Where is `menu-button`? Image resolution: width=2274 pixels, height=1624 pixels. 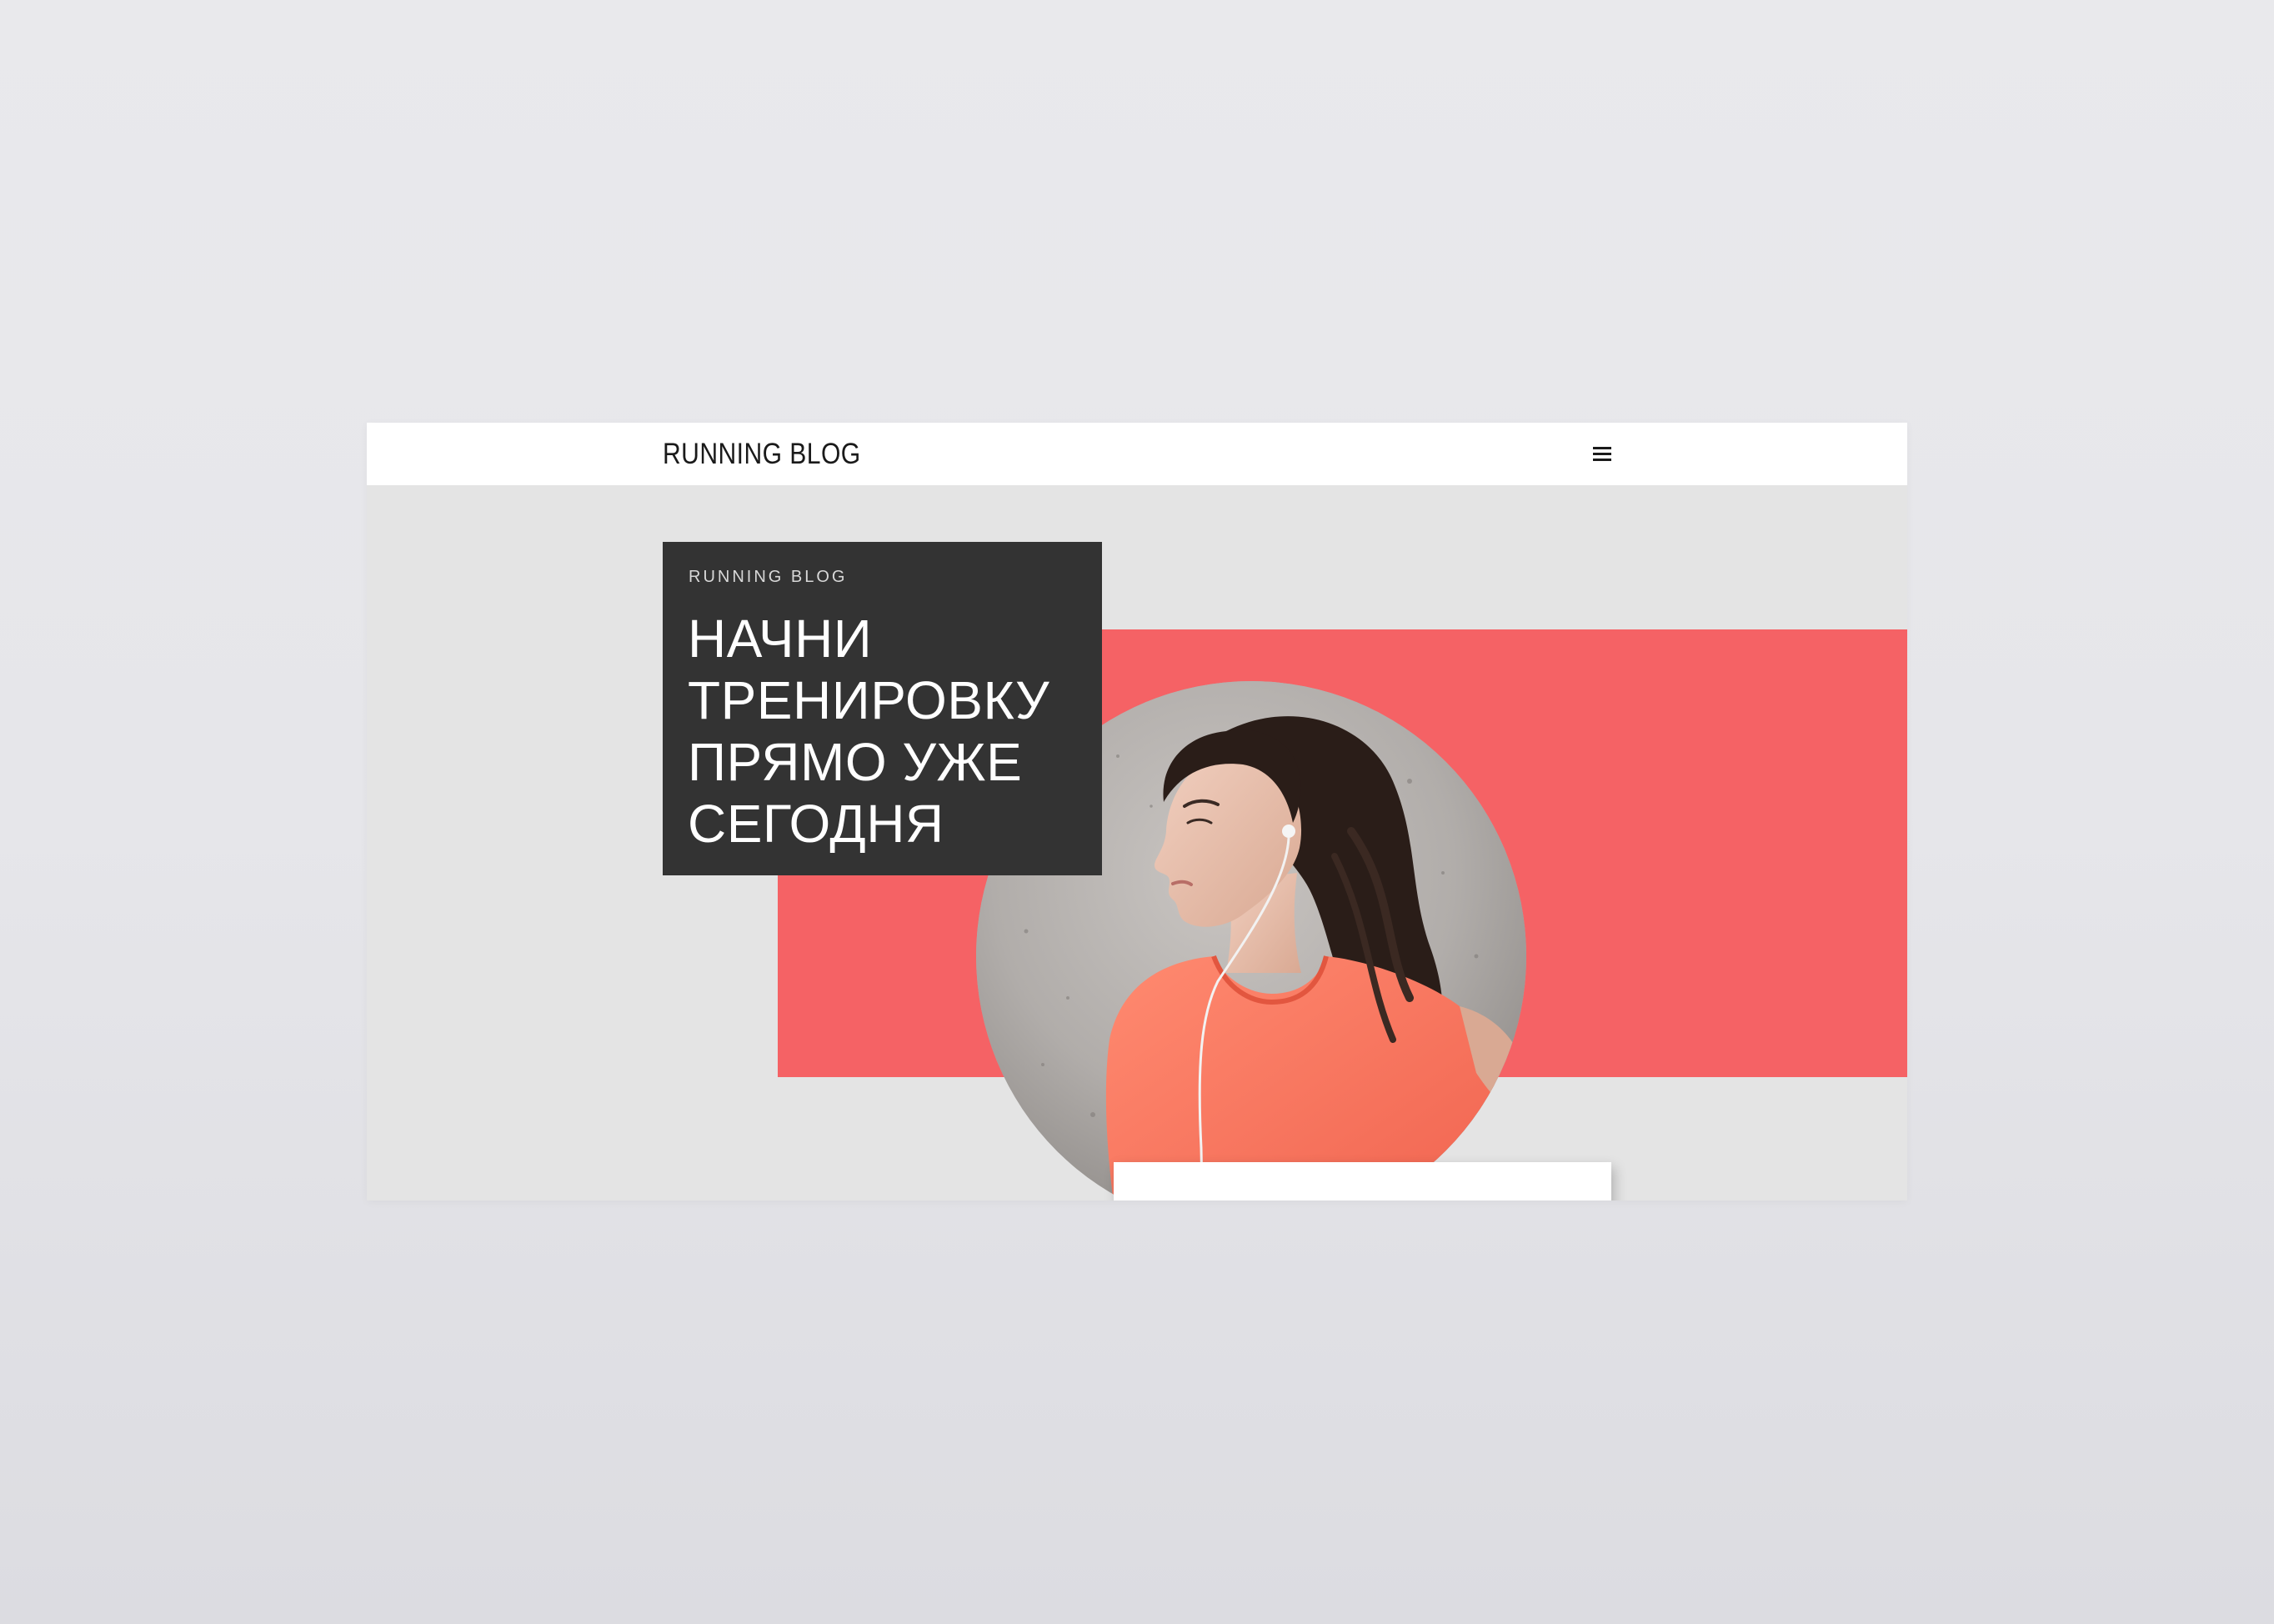
menu-button is located at coordinates (1602, 455).